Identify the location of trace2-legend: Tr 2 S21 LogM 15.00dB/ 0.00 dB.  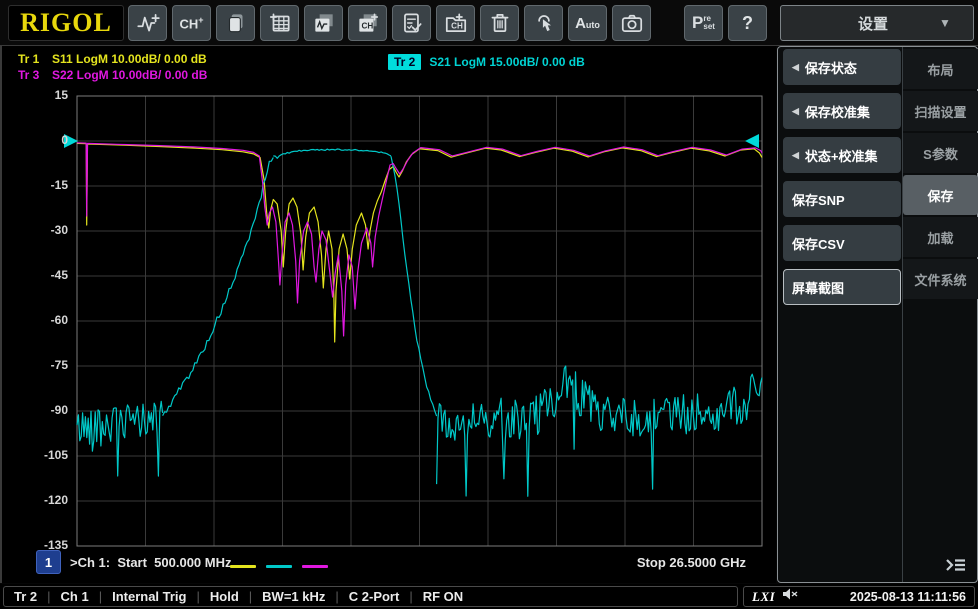
(486, 62).